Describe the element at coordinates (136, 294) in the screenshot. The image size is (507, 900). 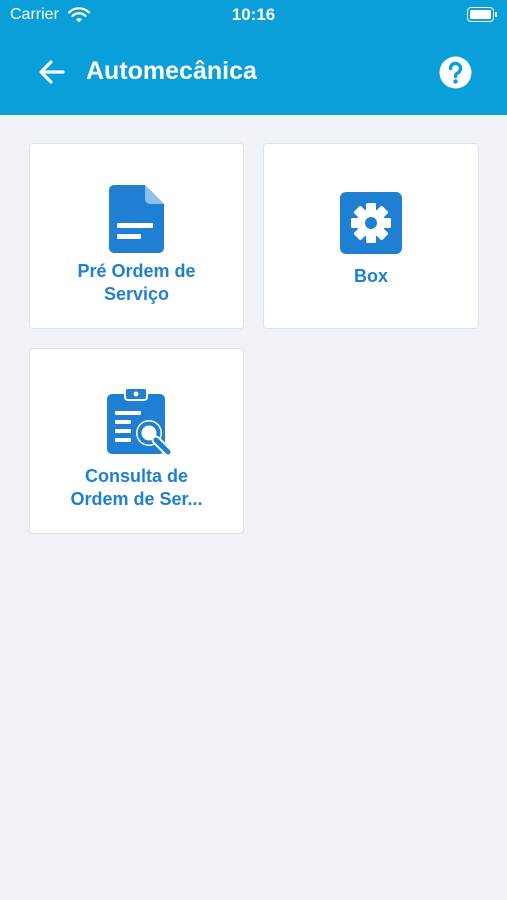
I see `tile-label-line: Serviço` at that location.